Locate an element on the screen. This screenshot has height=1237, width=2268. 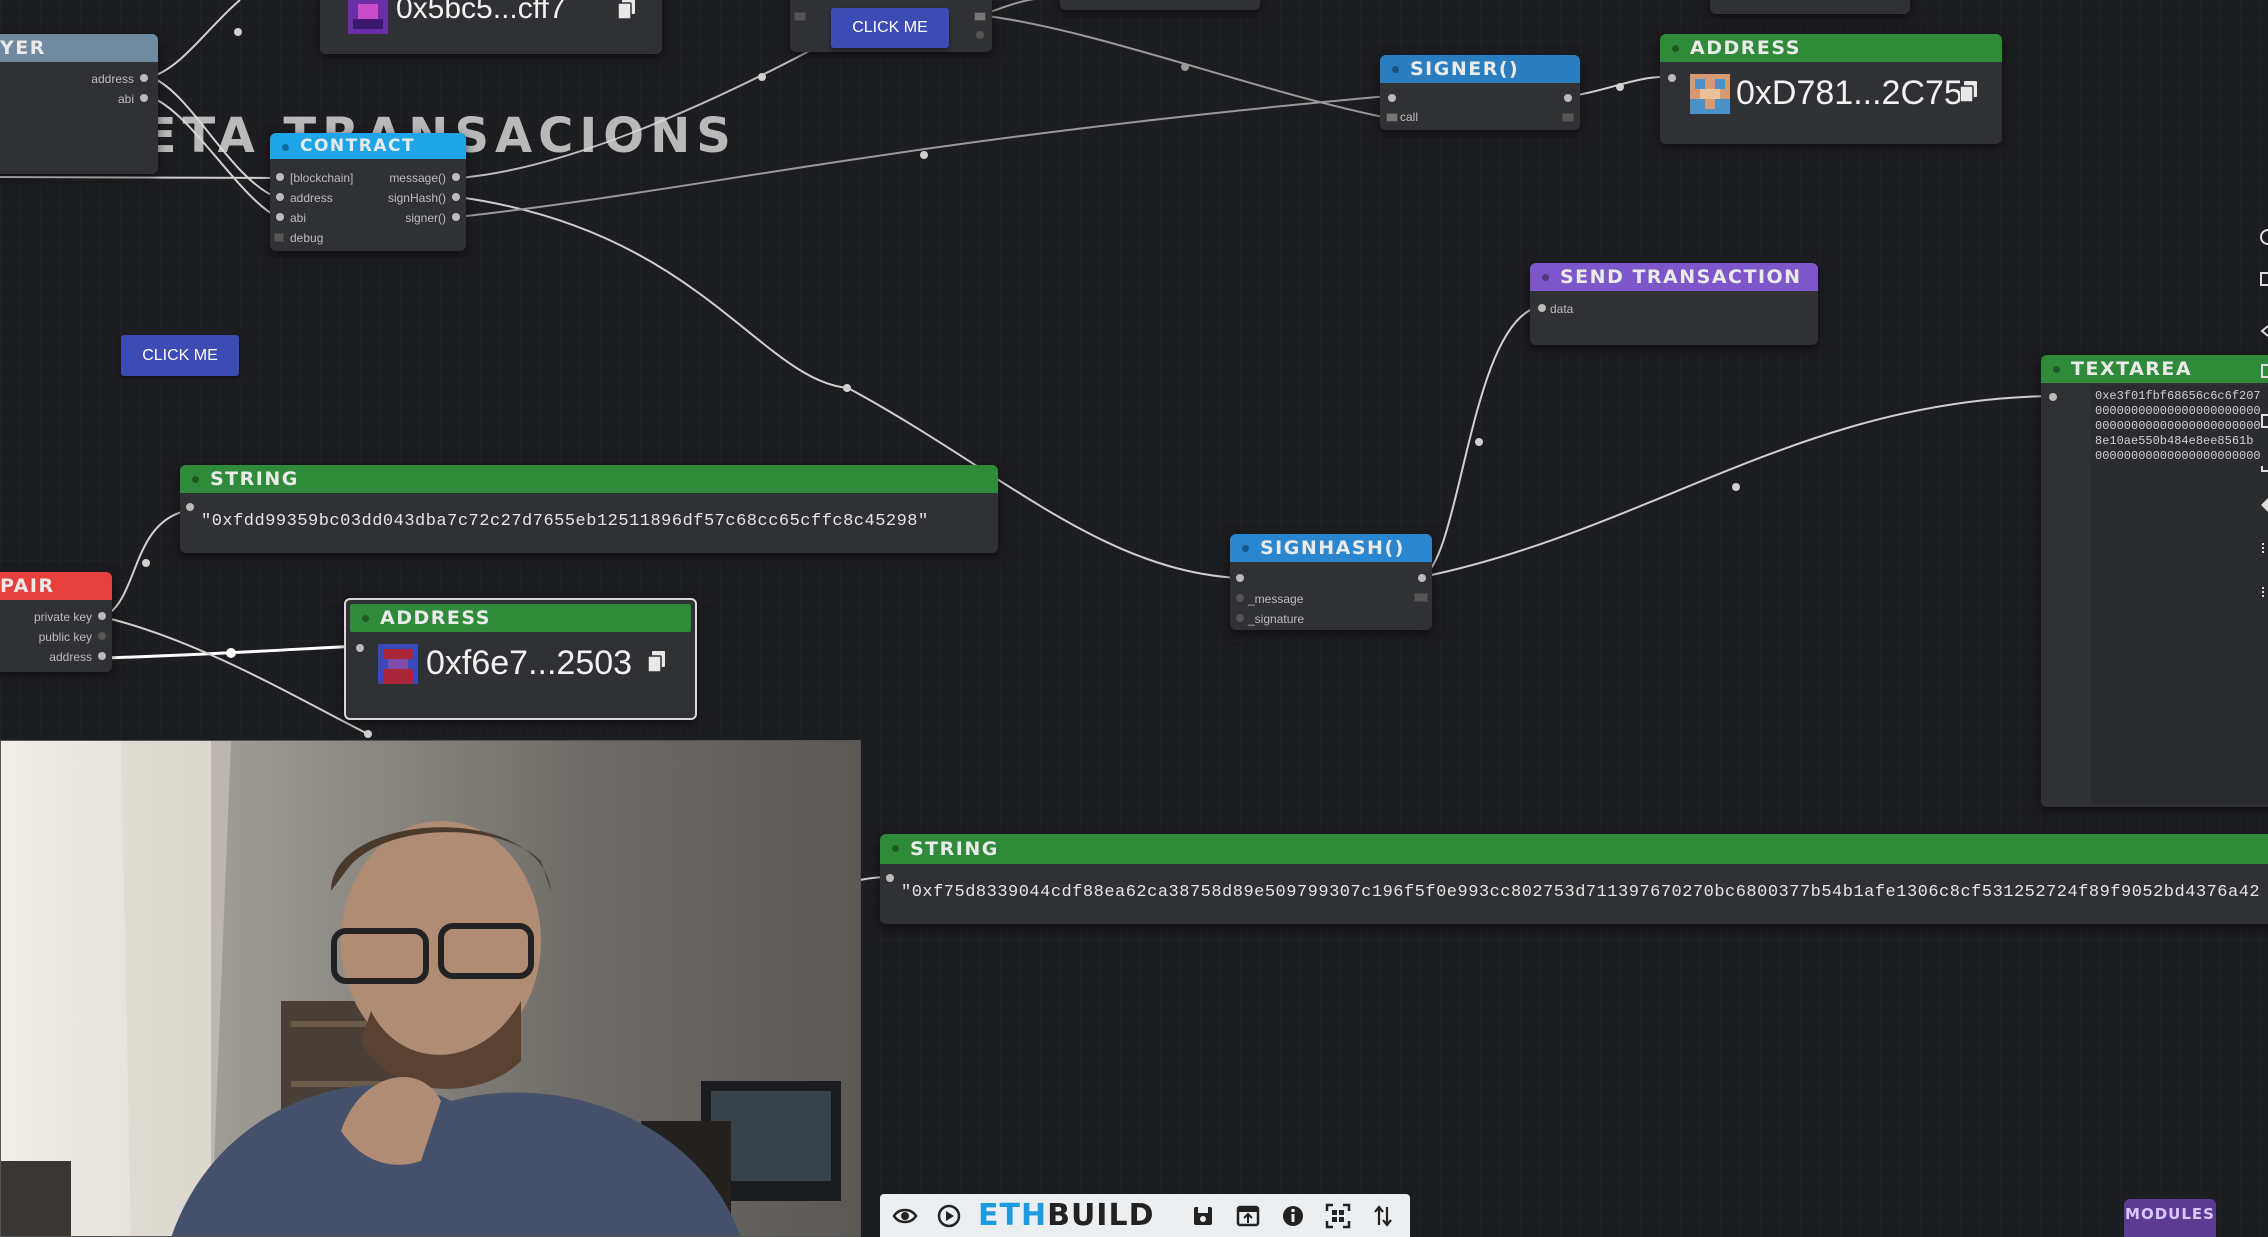
signer-node: SIGNER() call is located at coordinates (1480, 92).